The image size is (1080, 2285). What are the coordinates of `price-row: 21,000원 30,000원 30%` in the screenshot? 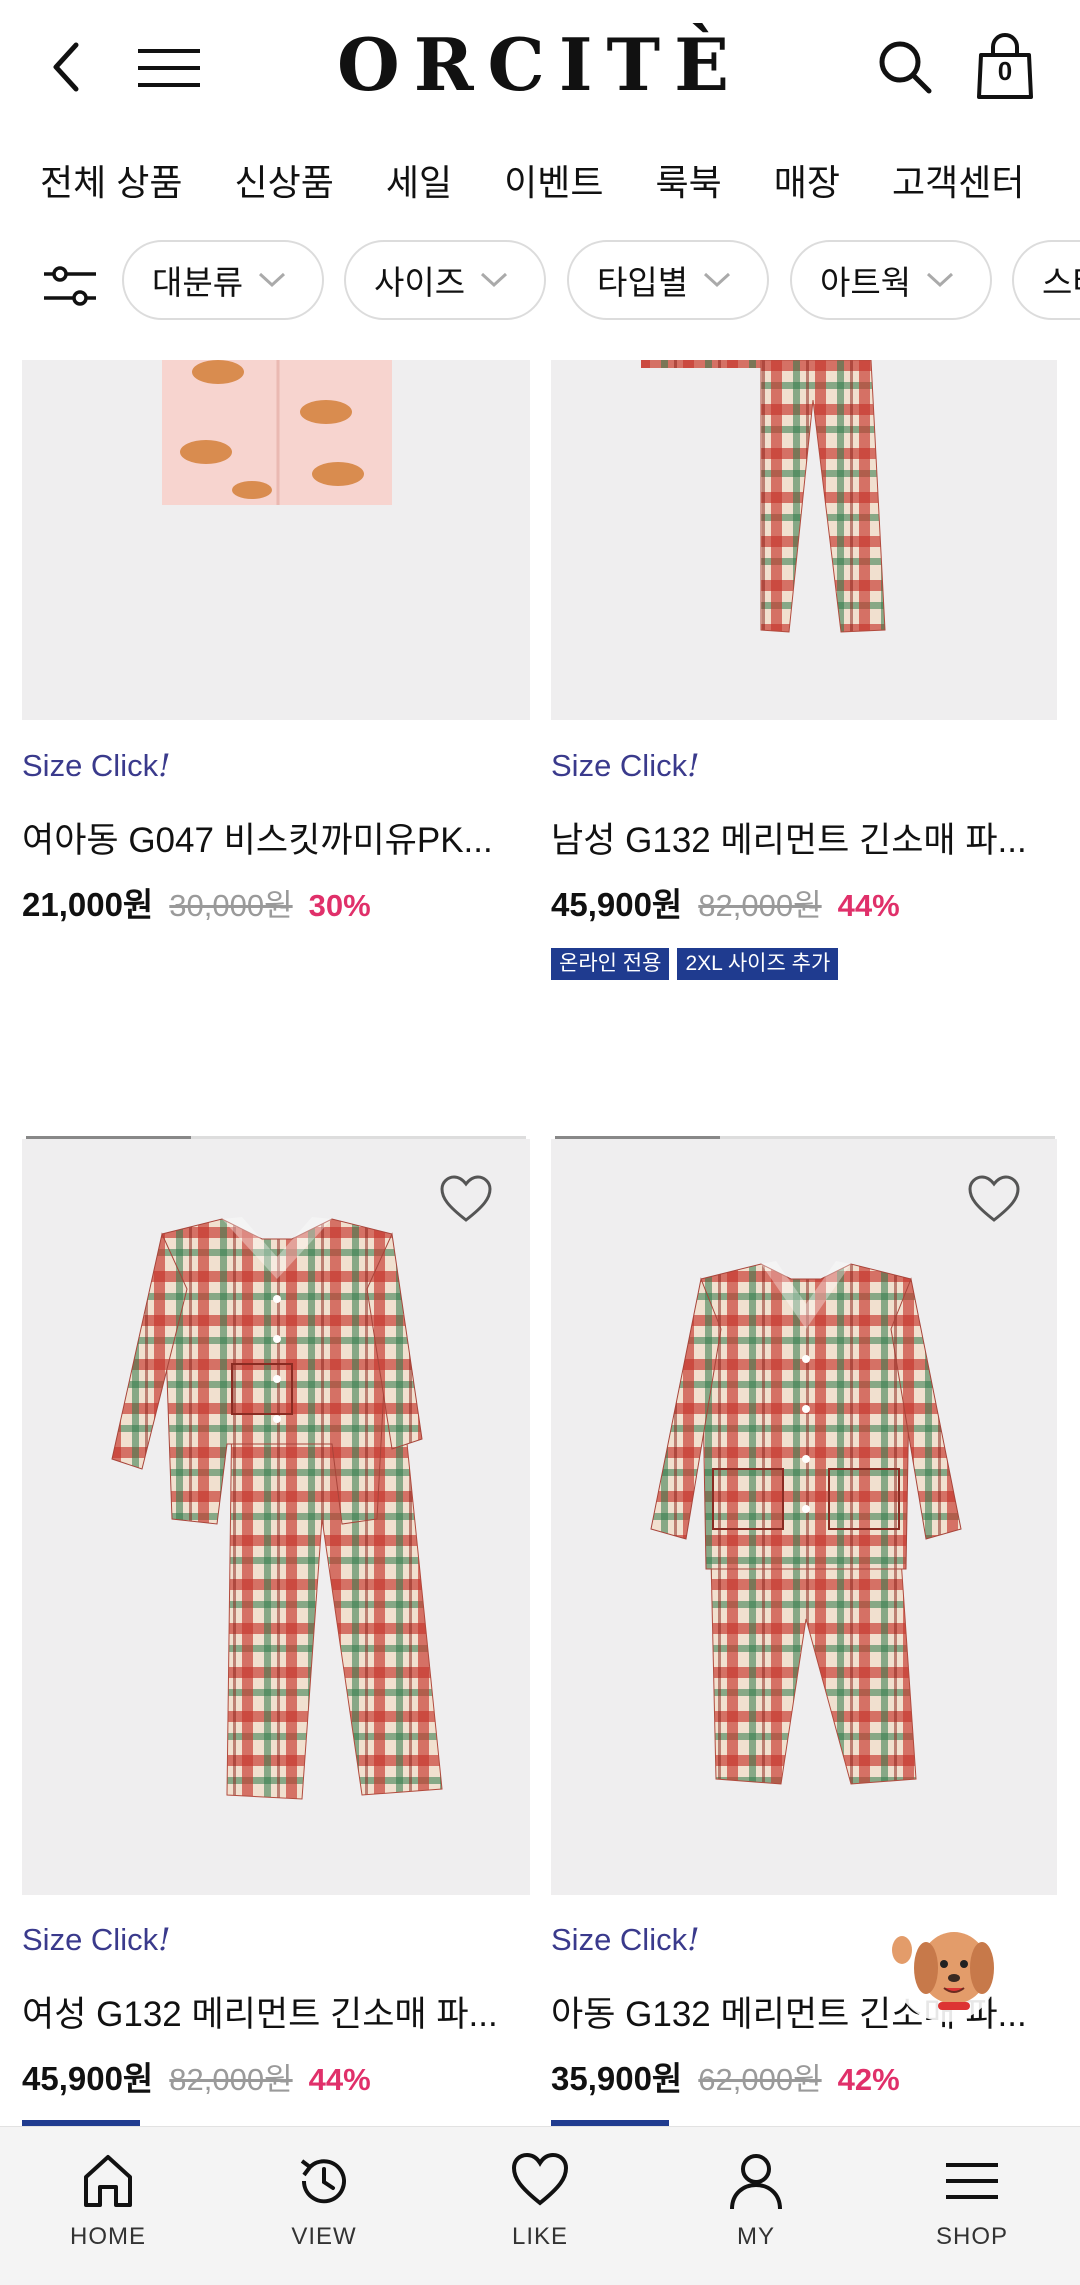 It's located at (196, 902).